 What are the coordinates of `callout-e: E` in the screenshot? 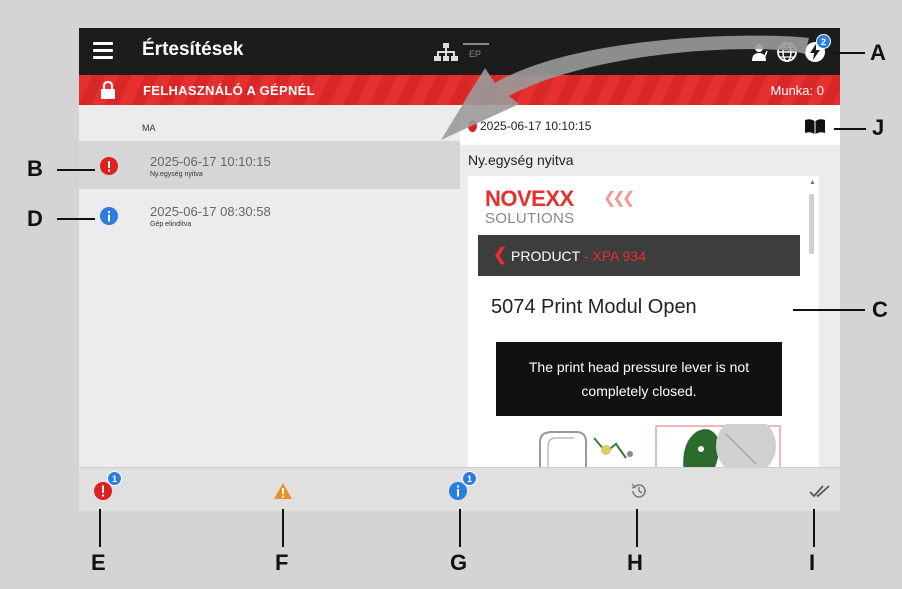 It's located at (98, 562).